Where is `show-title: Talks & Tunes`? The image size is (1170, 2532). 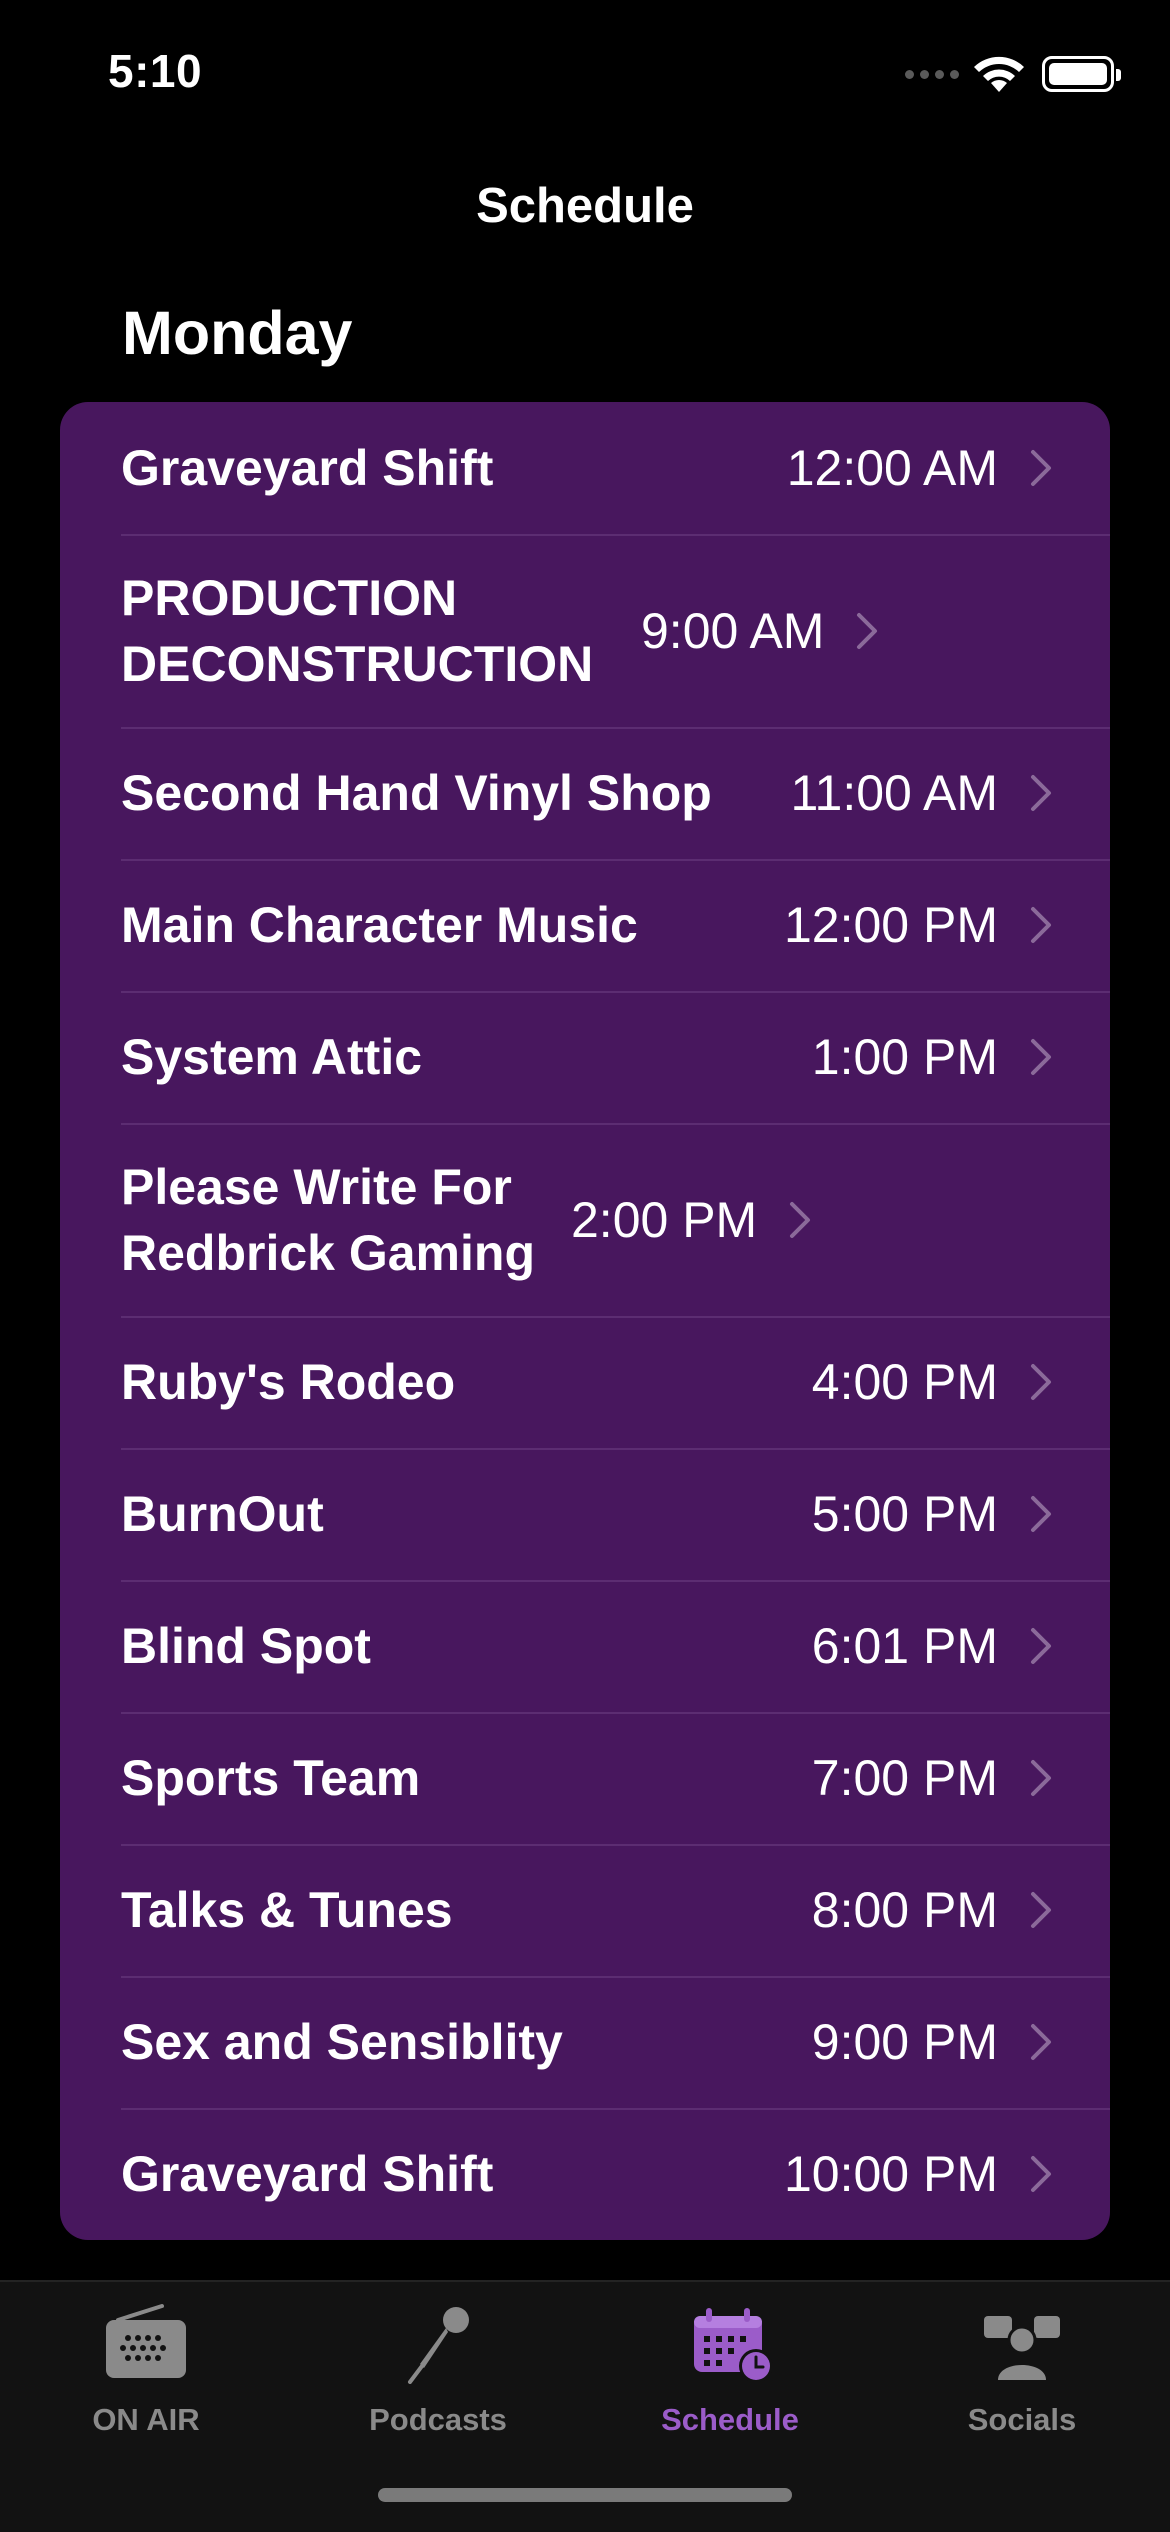 show-title: Talks & Tunes is located at coordinates (287, 1910).